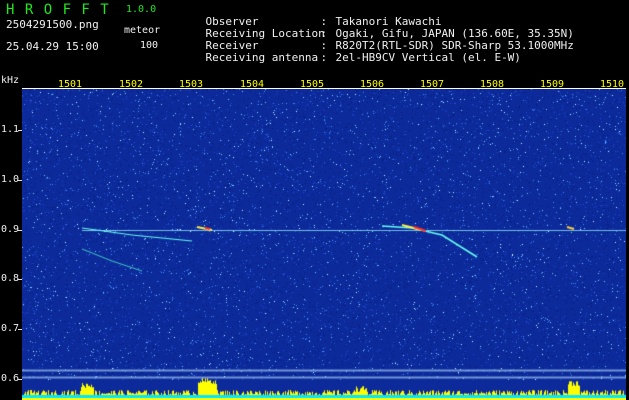  I want to click on file-name: 2504291500.png, so click(52, 24).